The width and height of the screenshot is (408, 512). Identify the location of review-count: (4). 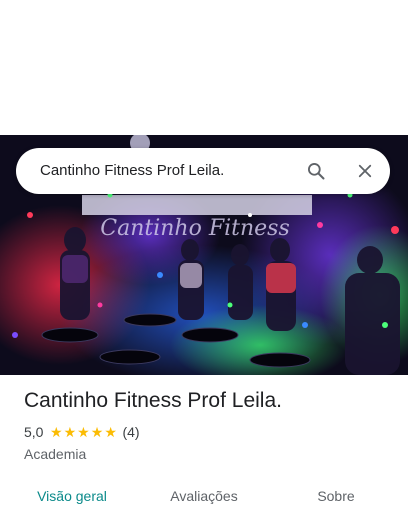
(130, 432).